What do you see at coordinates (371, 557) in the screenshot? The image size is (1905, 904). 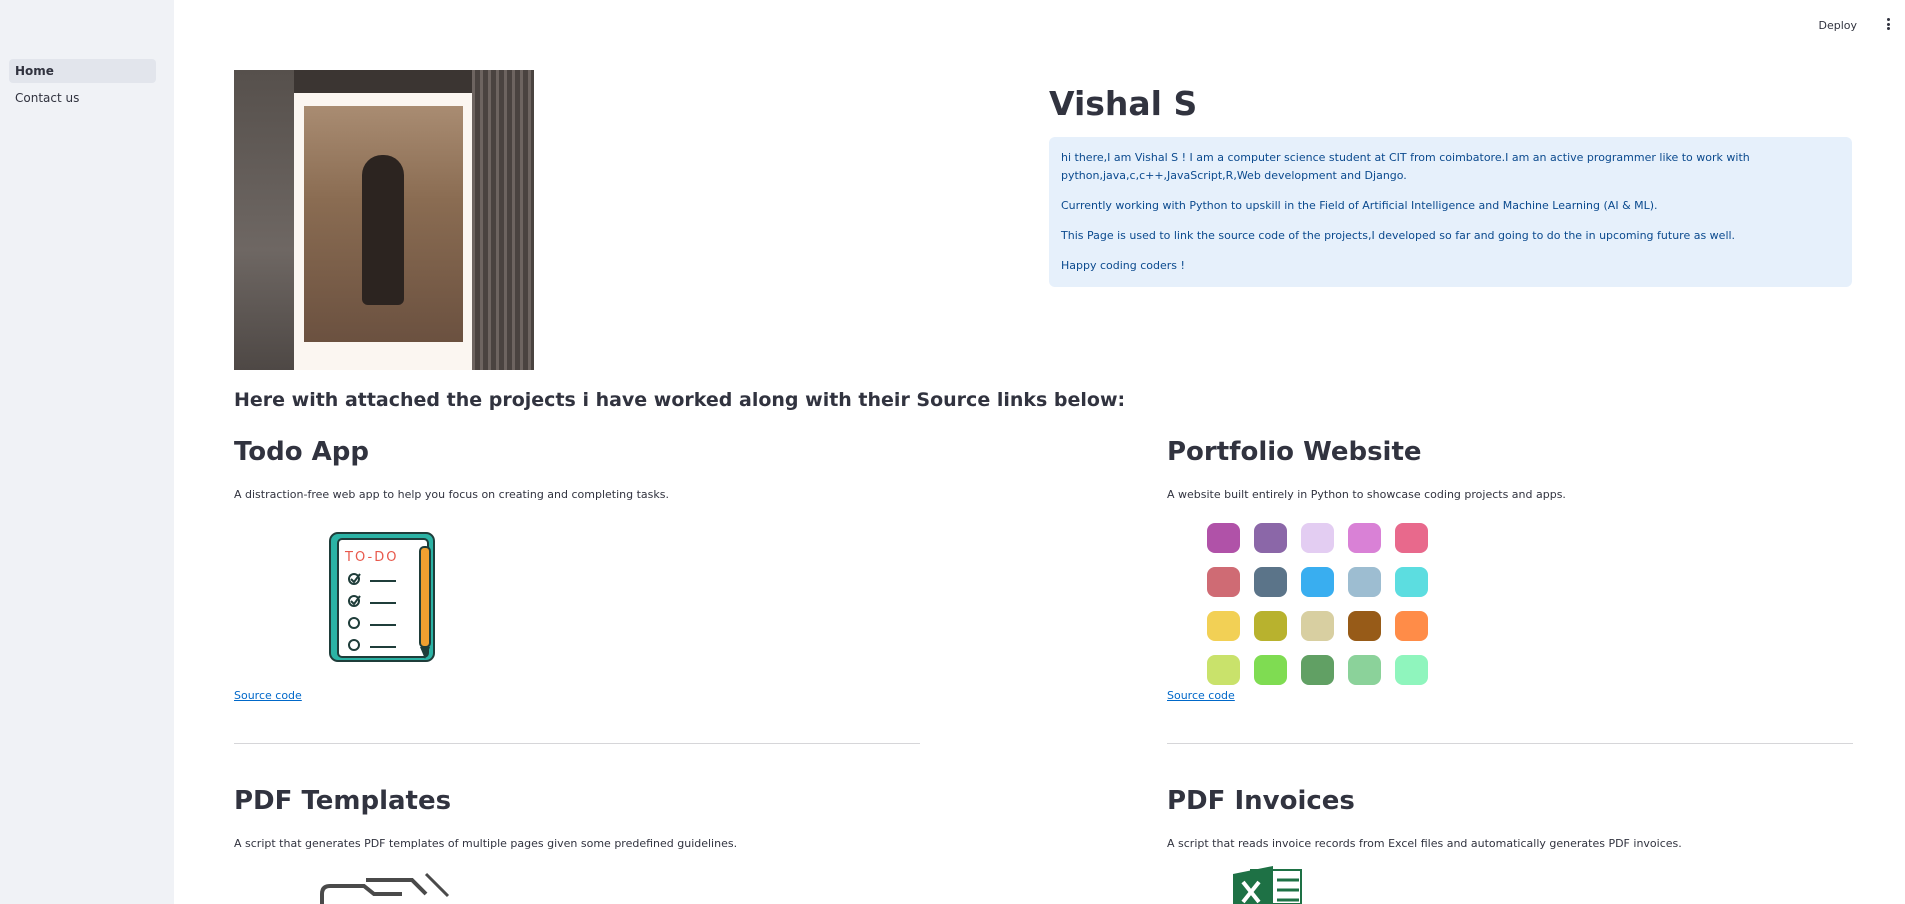 I see `todo-label: TO-DO` at bounding box center [371, 557].